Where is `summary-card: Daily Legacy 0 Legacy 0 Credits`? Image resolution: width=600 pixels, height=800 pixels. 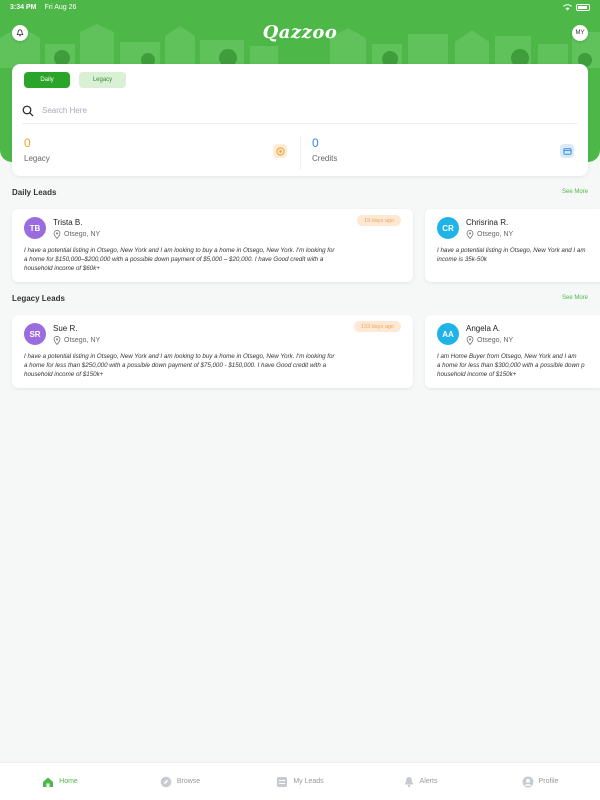 summary-card: Daily Legacy 0 Legacy 0 Credits is located at coordinates (300, 120).